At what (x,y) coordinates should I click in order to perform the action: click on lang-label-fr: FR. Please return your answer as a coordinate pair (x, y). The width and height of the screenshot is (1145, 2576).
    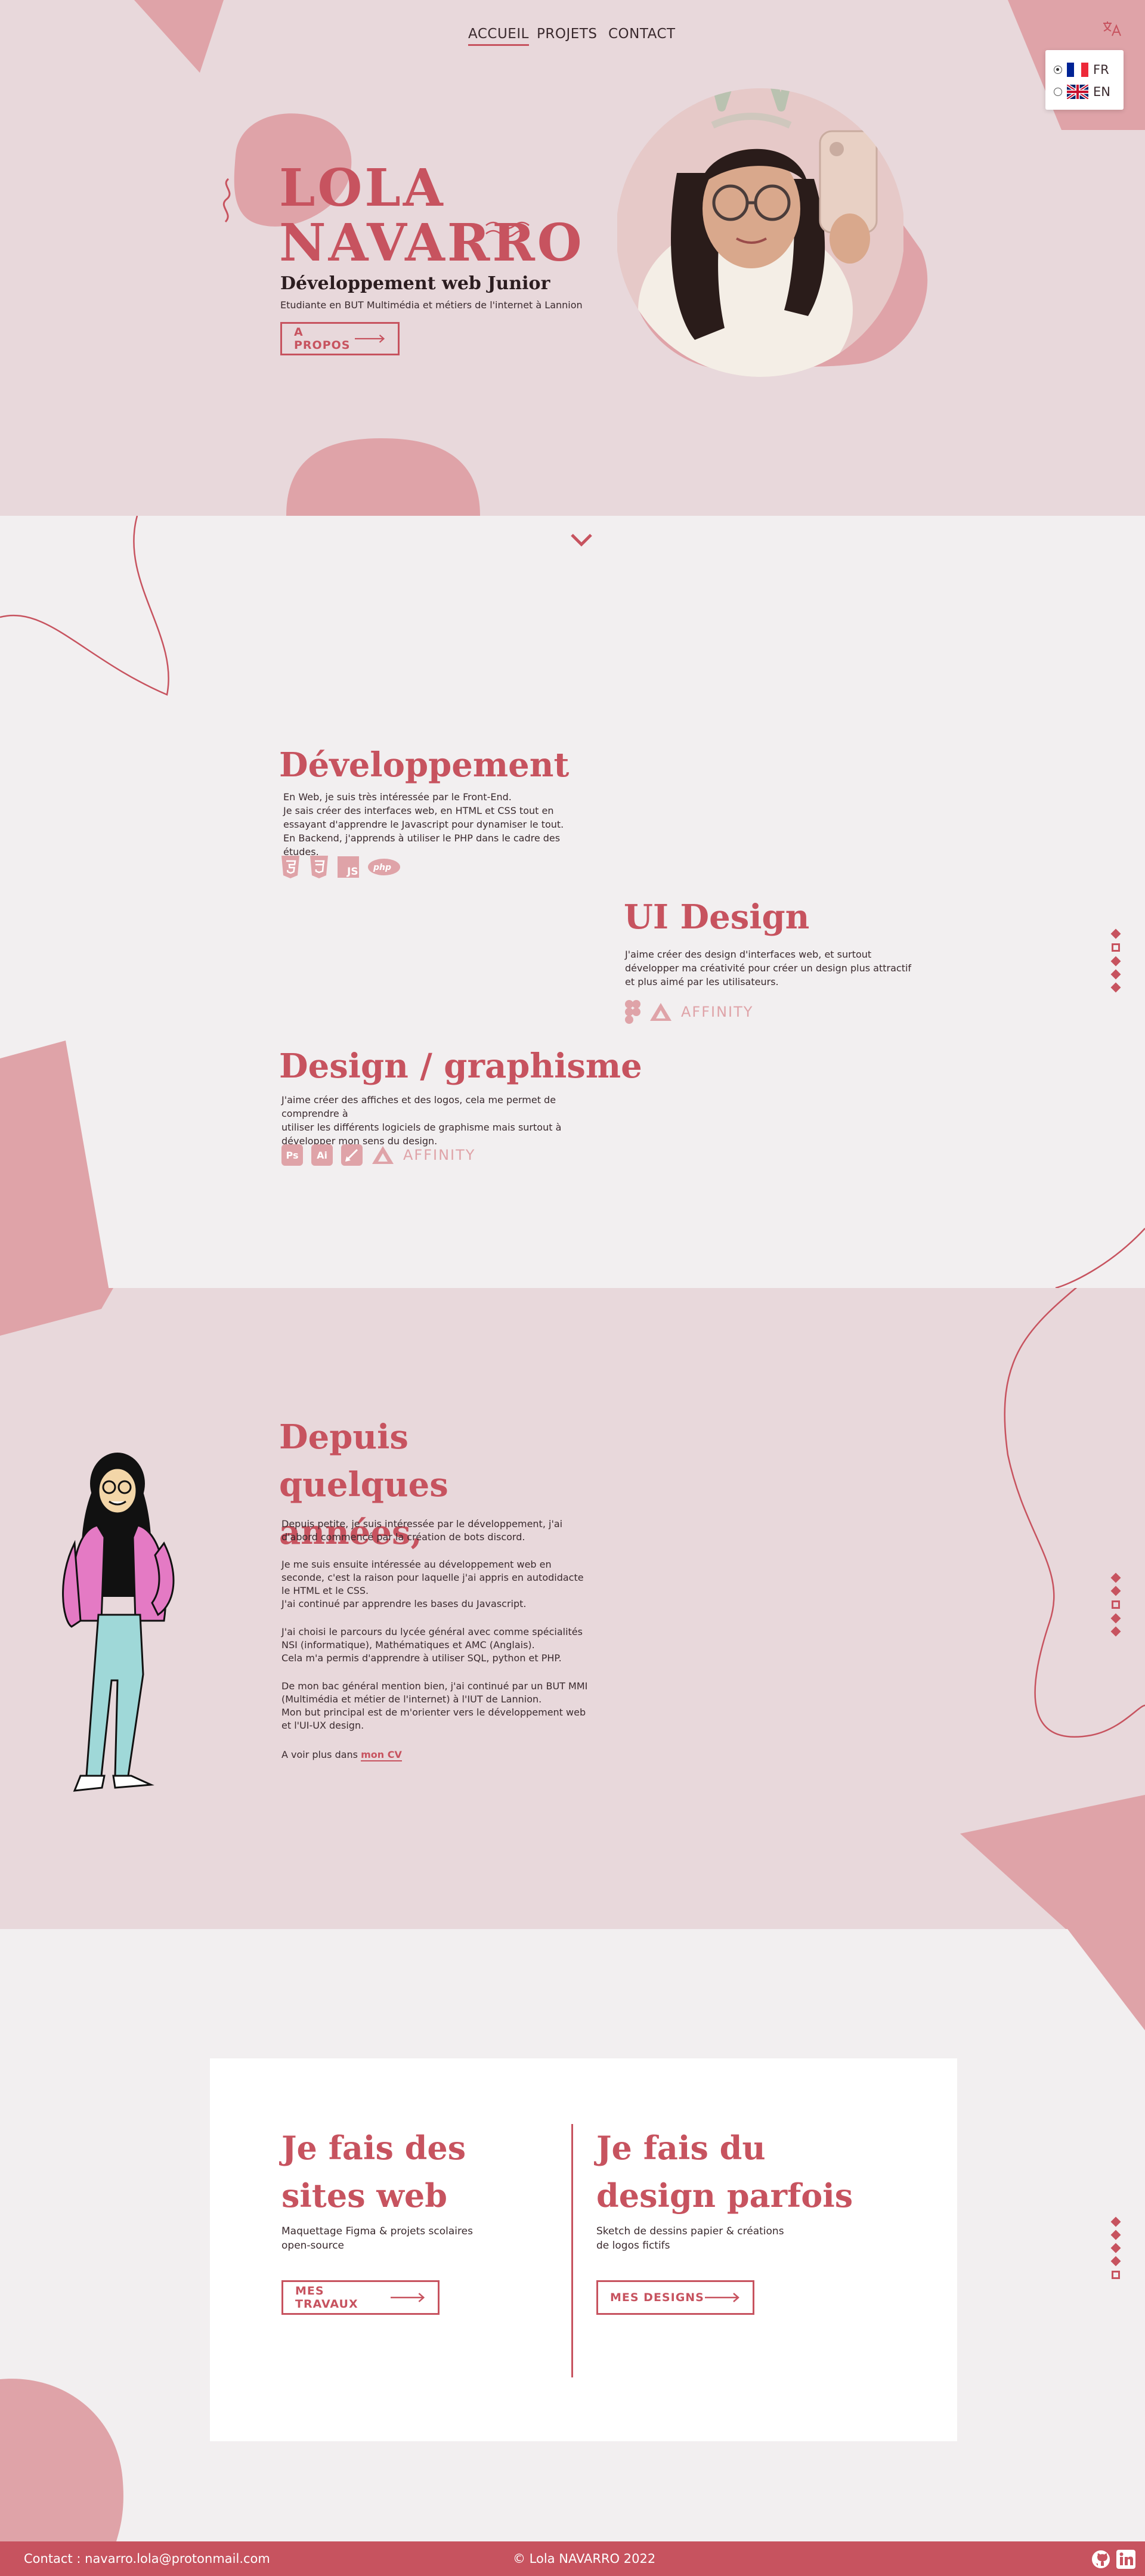
    Looking at the image, I should click on (1101, 70).